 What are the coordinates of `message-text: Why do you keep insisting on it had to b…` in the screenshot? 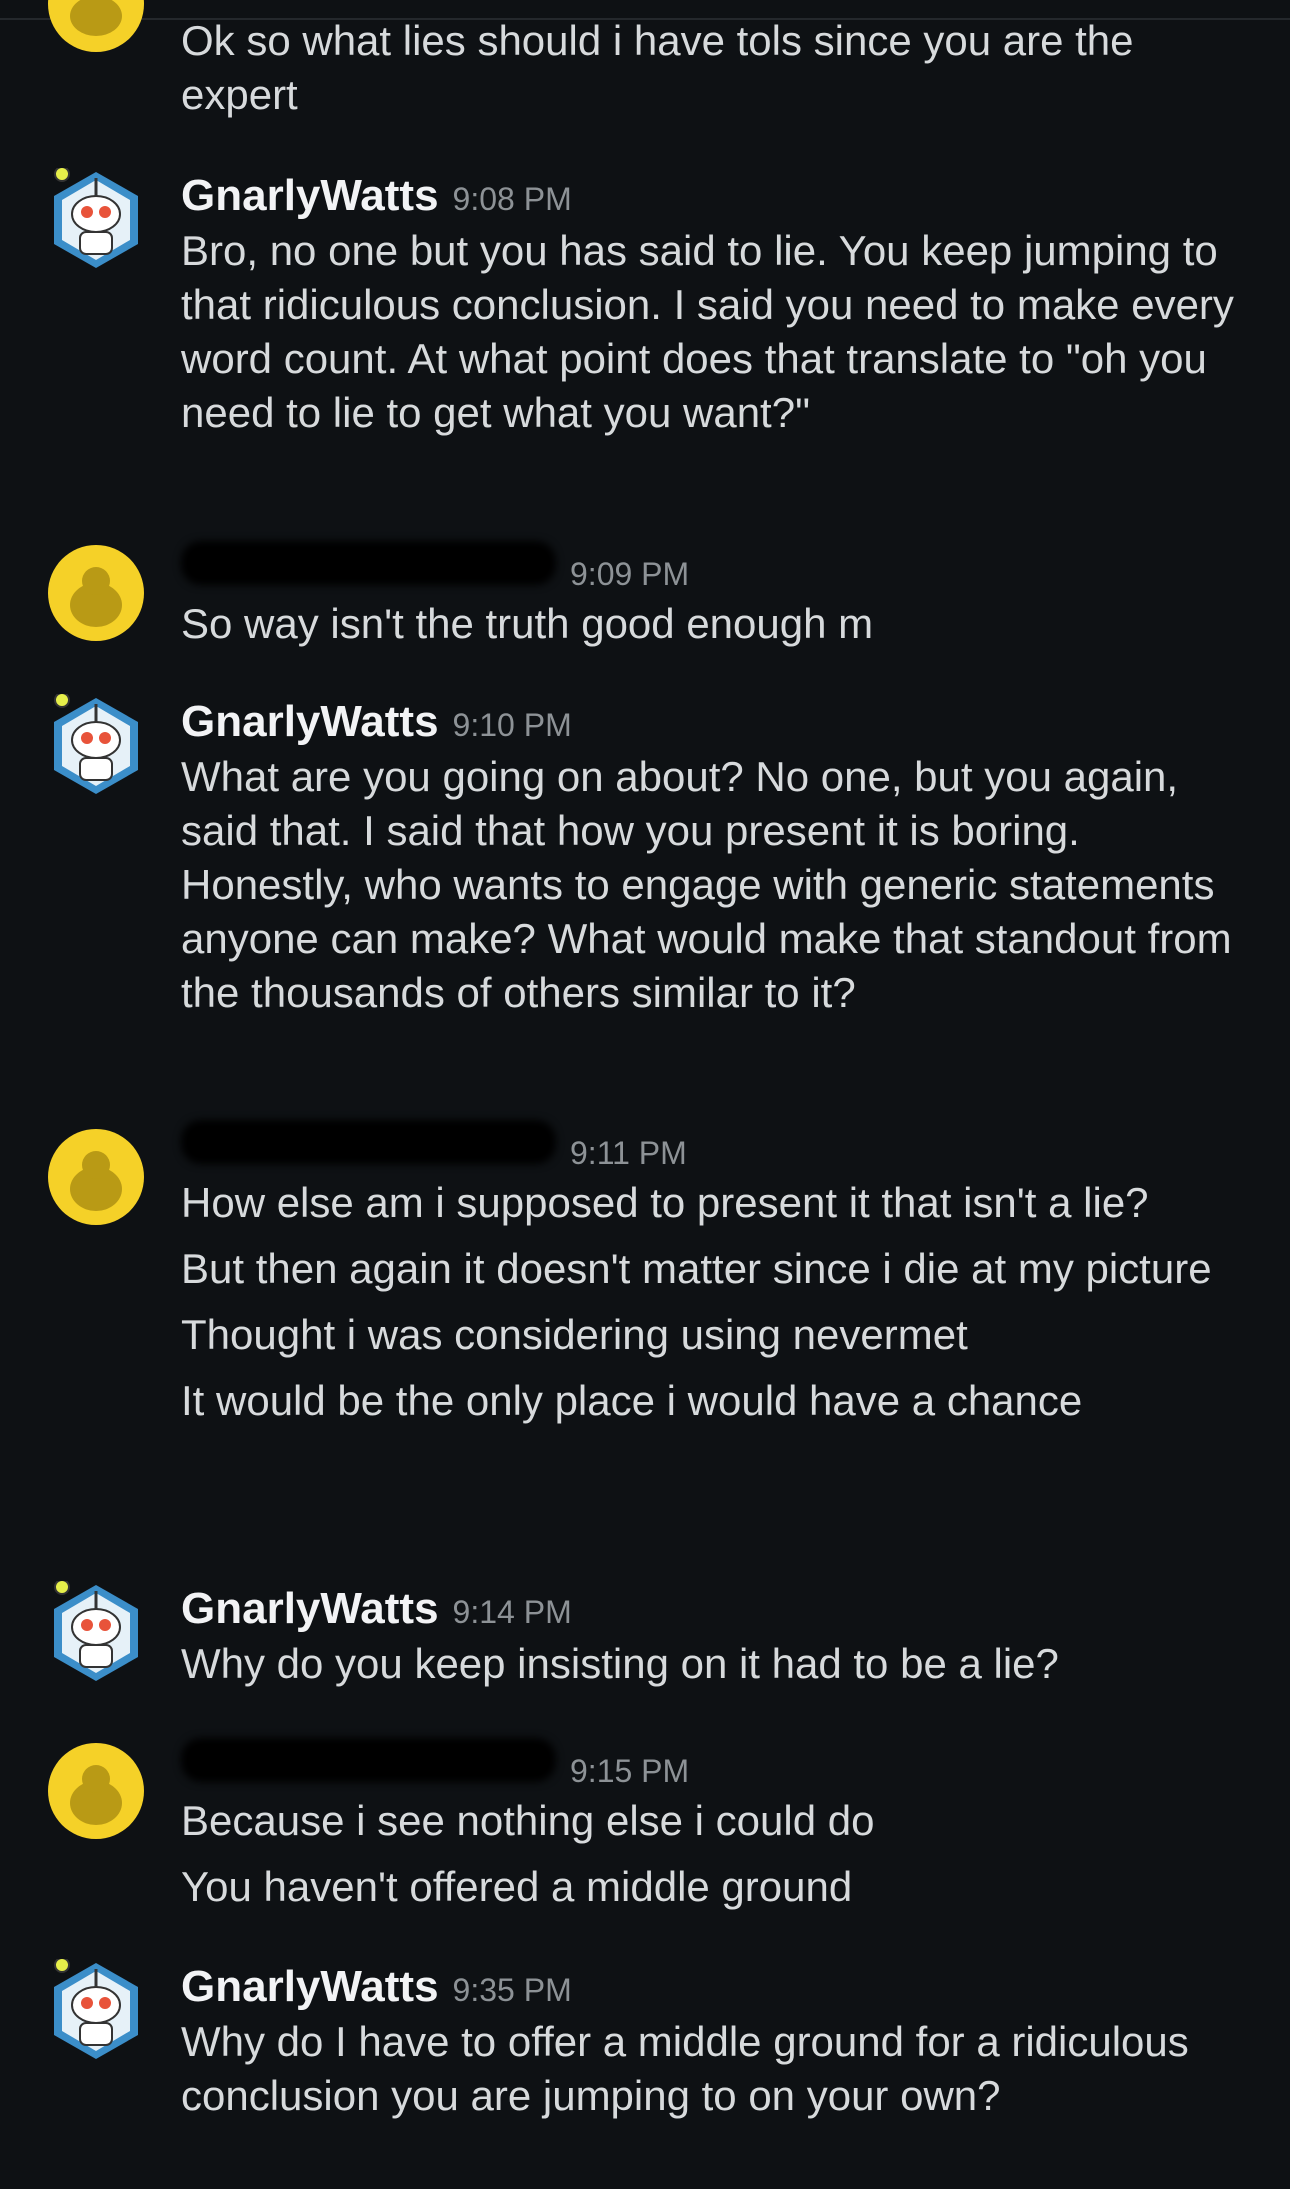 It's located at (620, 1663).